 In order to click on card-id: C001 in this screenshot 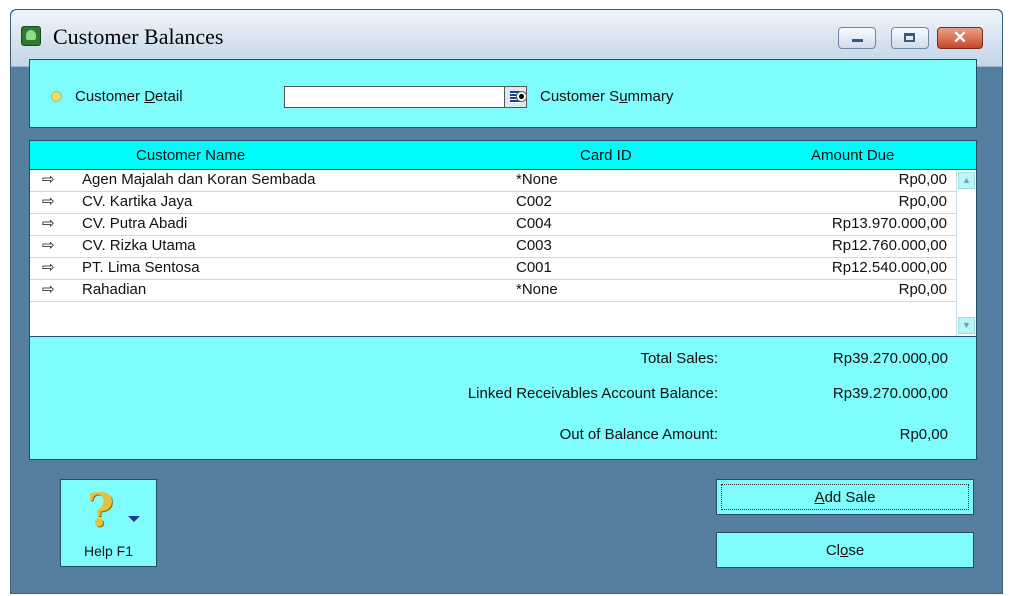, I will do `click(534, 267)`.